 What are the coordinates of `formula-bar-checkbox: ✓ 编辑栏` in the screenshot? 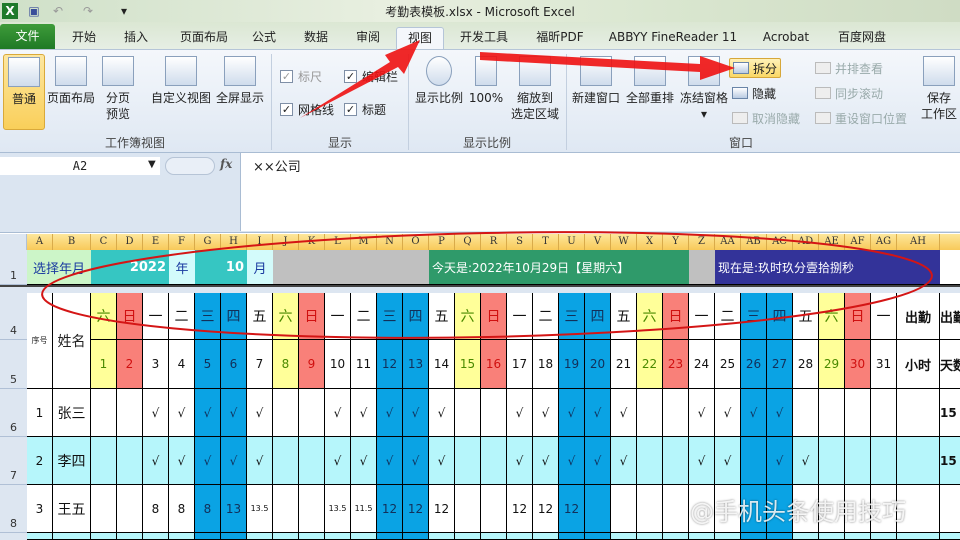 It's located at (371, 76).